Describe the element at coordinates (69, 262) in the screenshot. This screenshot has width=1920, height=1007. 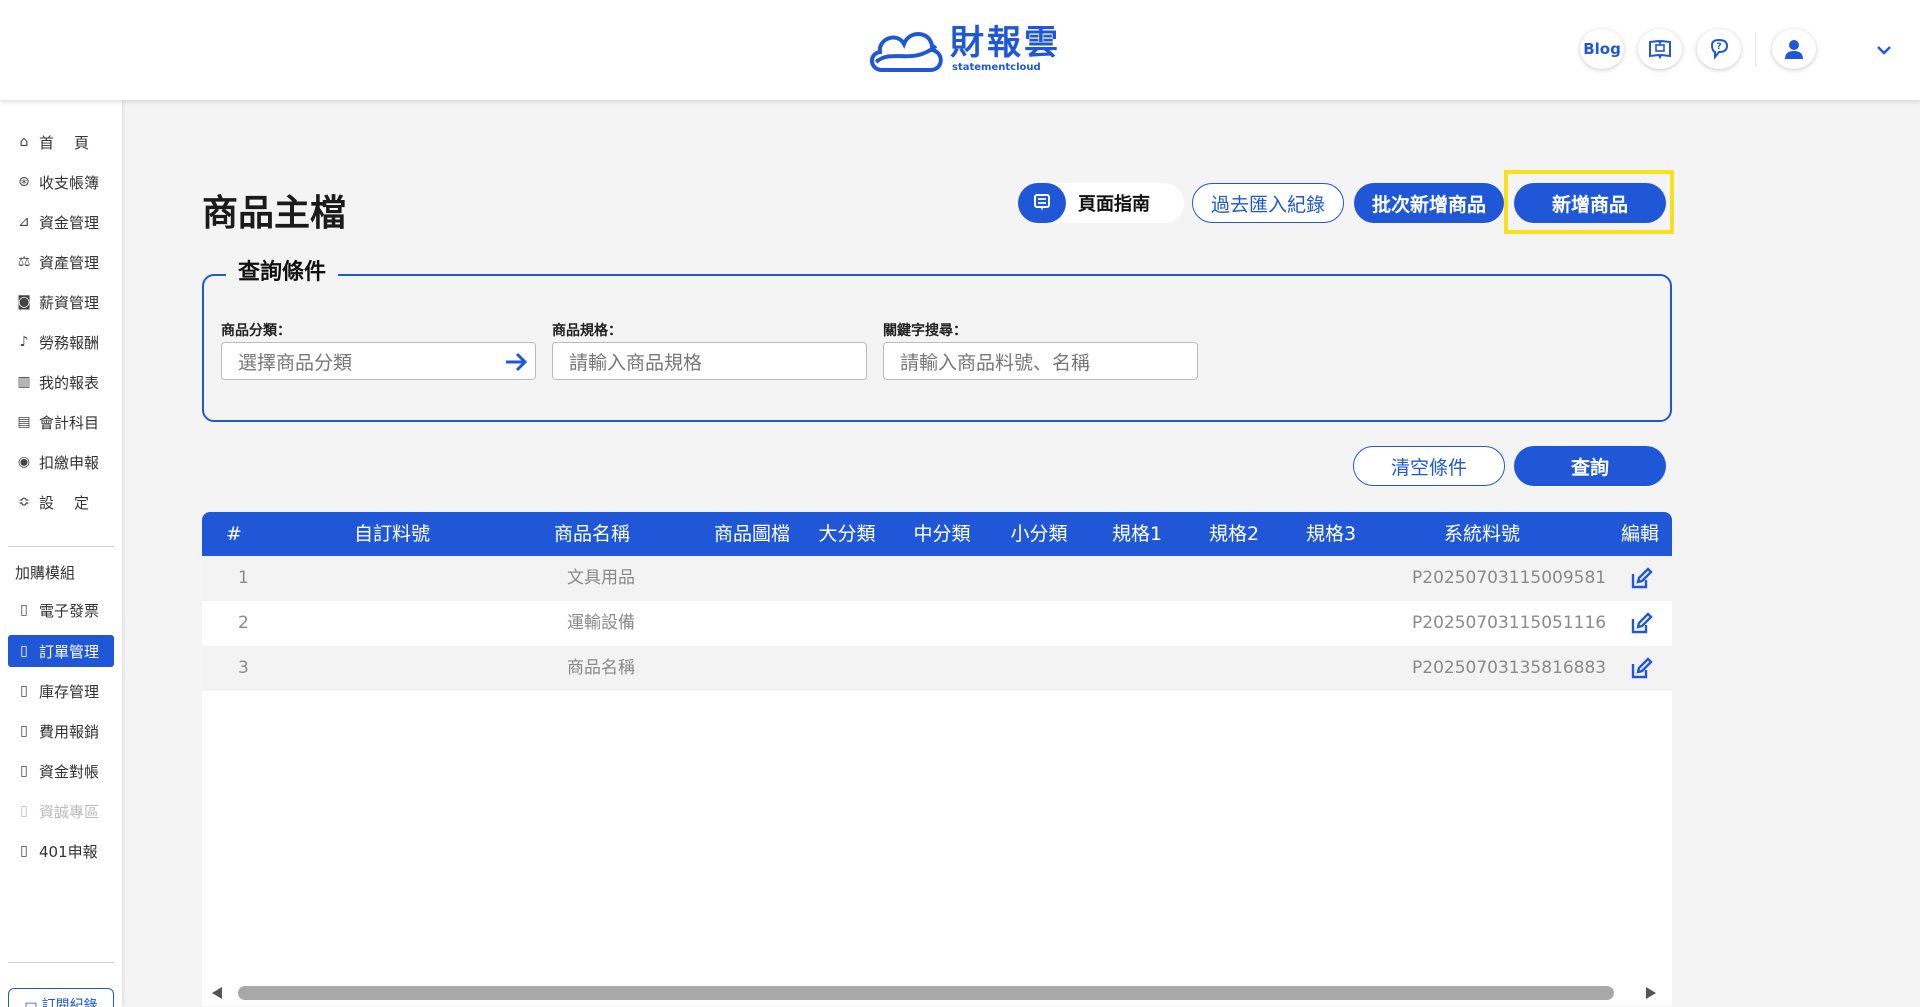
I see `sidebar-item-label: 資產管理` at that location.